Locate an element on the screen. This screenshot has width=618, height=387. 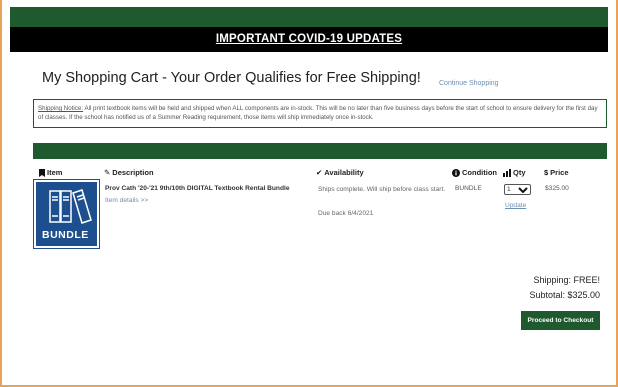
dollar-icon: $ is located at coordinates (546, 172).